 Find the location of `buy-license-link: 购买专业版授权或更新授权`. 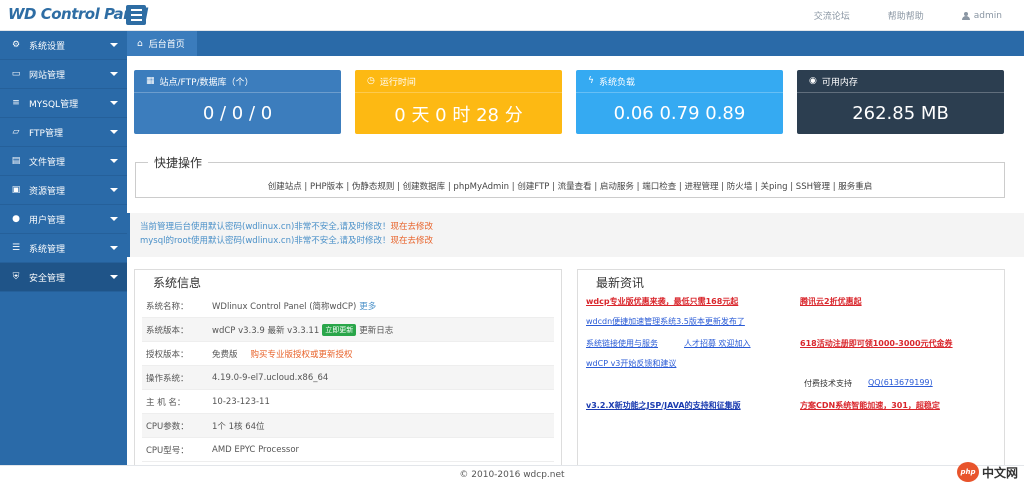

buy-license-link: 购买专业版授权或更新授权 is located at coordinates (302, 354).